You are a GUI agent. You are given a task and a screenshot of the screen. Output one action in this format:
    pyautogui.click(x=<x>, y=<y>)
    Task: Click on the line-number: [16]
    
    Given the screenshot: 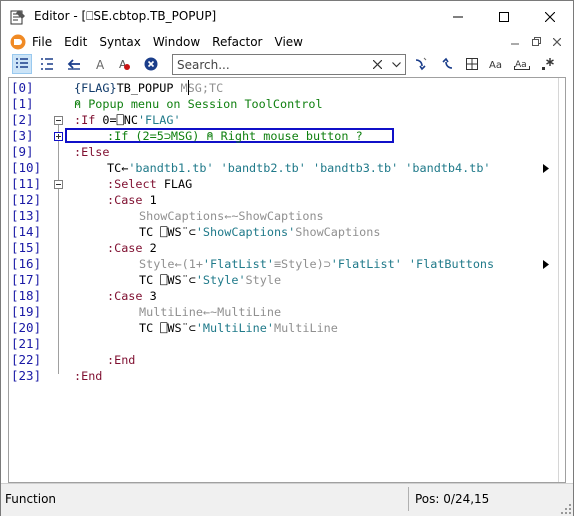 What is the action you would take?
    pyautogui.click(x=26, y=263)
    